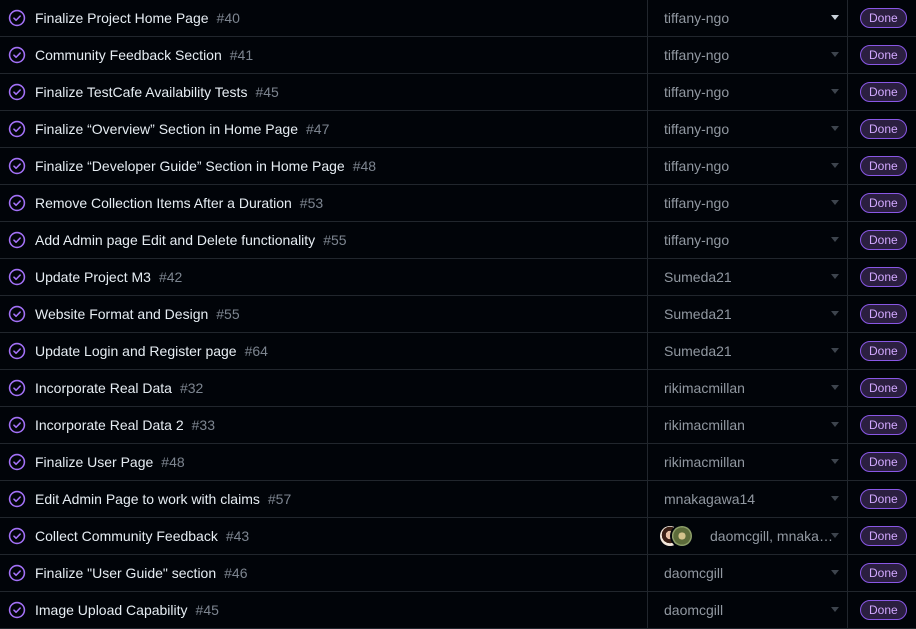 The height and width of the screenshot is (629, 916). Describe the element at coordinates (94, 462) in the screenshot. I see `issue-title-link: Finalize User Page` at that location.